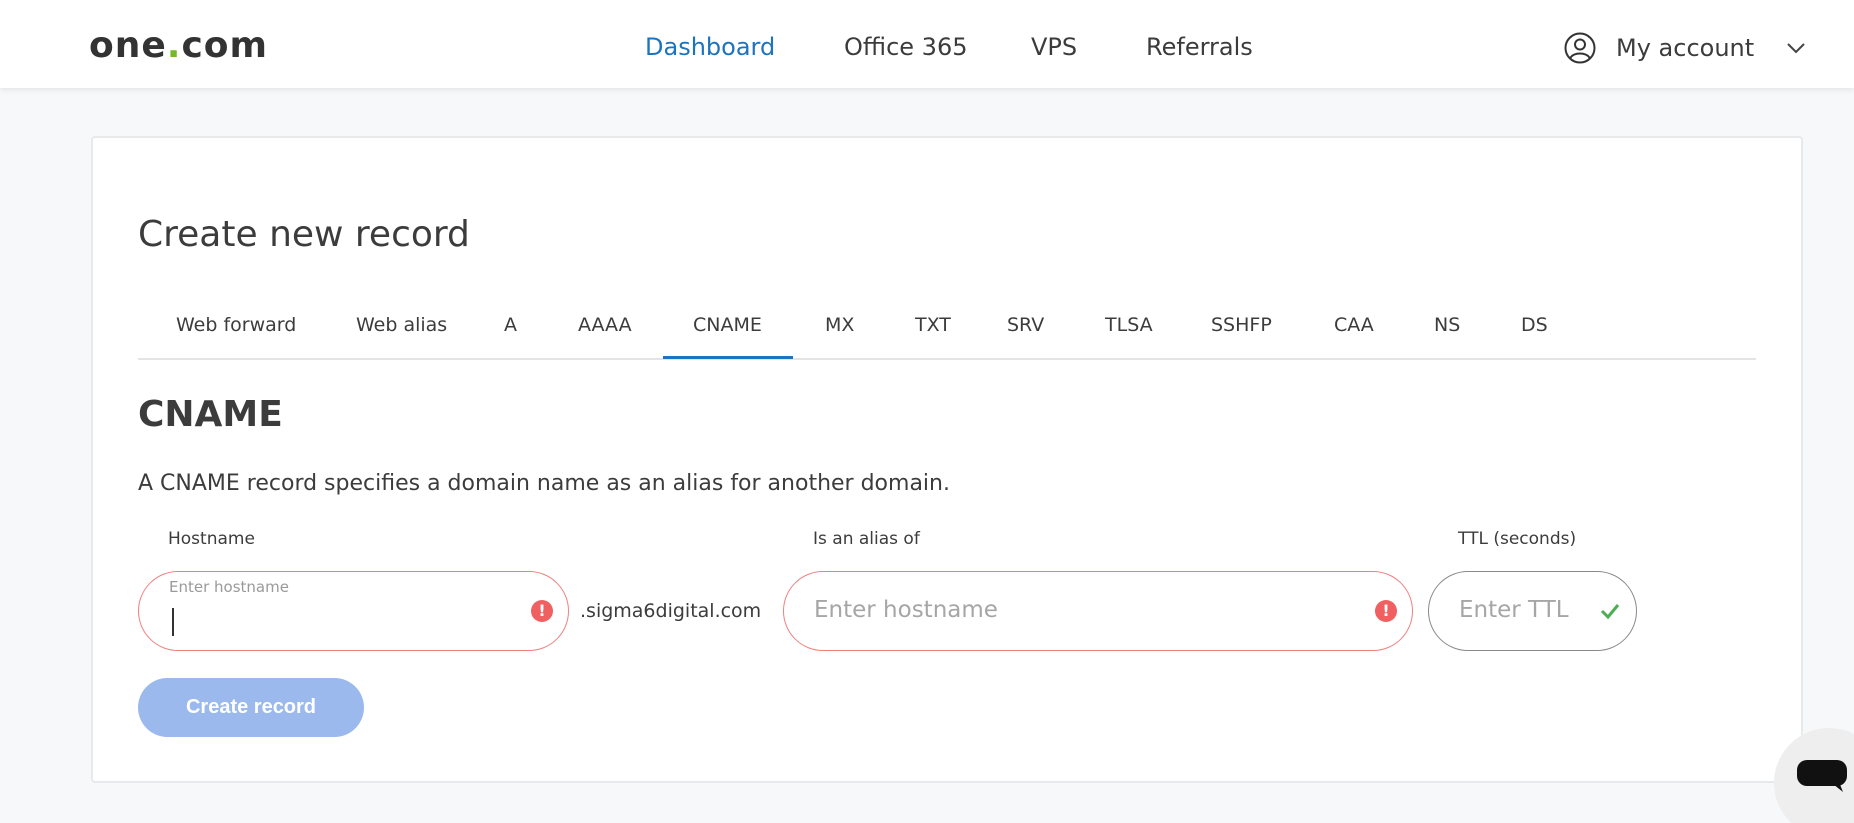 The width and height of the screenshot is (1854, 823). Describe the element at coordinates (236, 325) in the screenshot. I see `tab-web-forward: Web forward` at that location.